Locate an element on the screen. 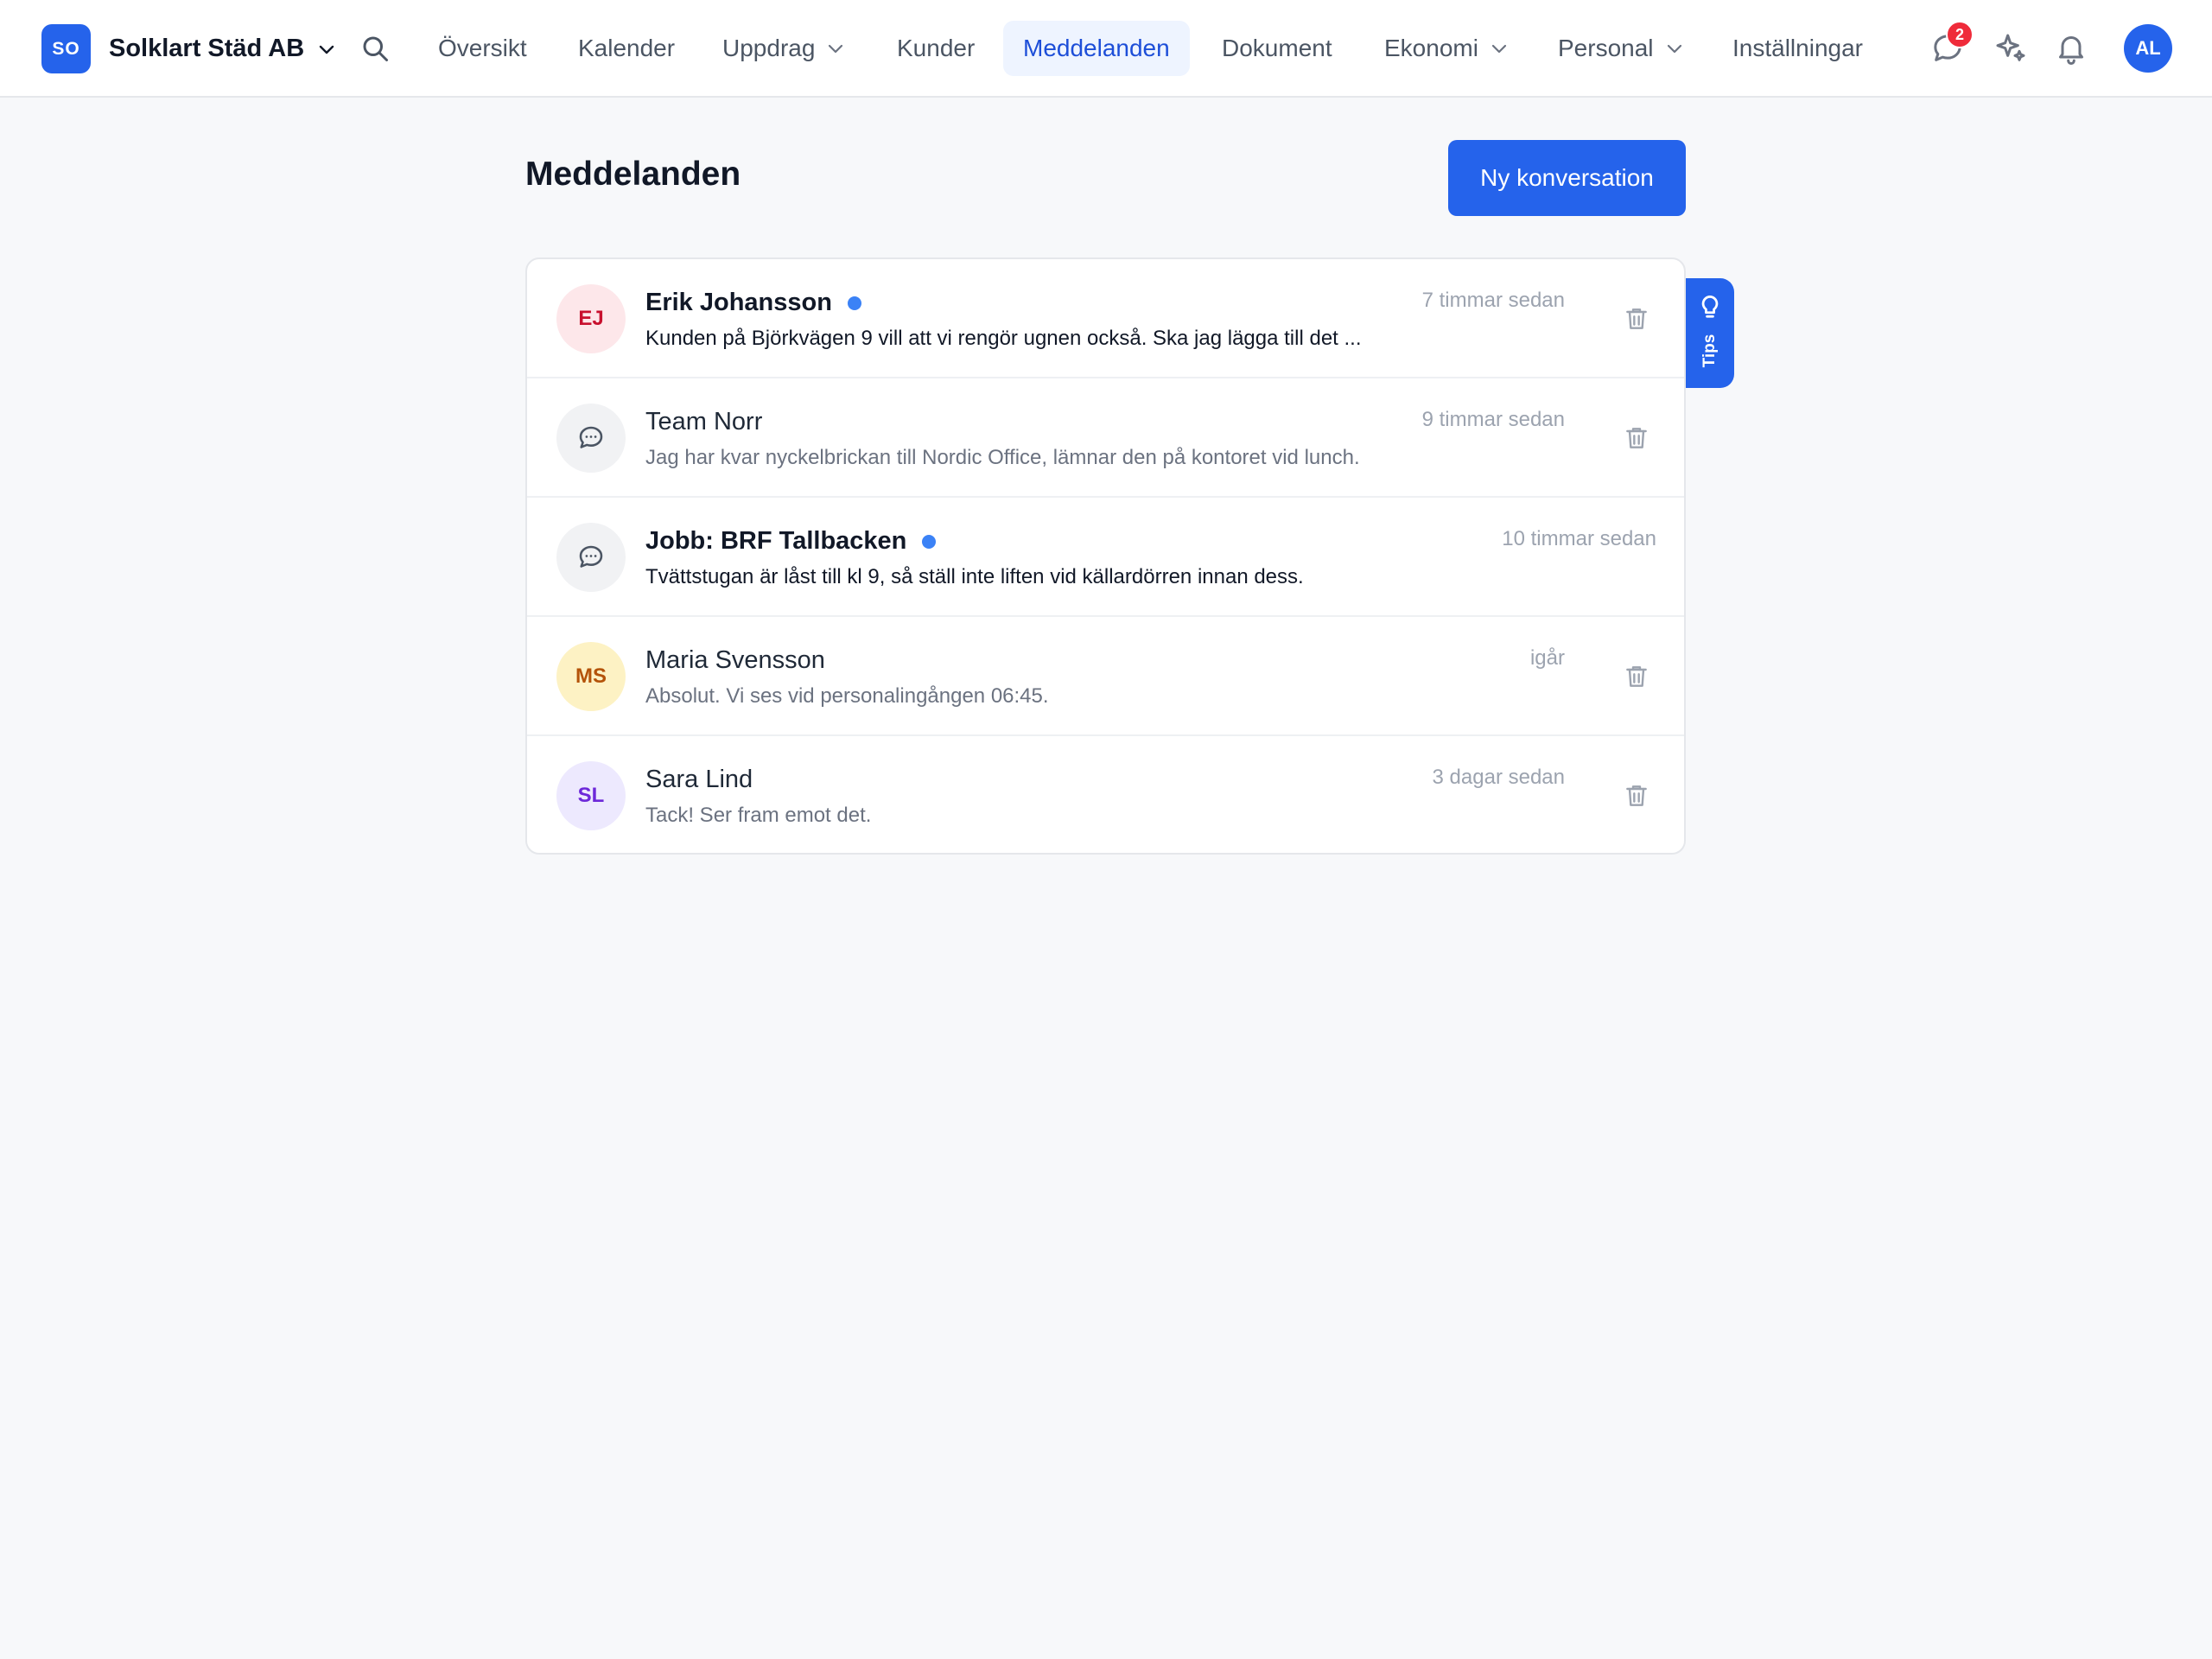  user-avatar: AL is located at coordinates (2148, 48).